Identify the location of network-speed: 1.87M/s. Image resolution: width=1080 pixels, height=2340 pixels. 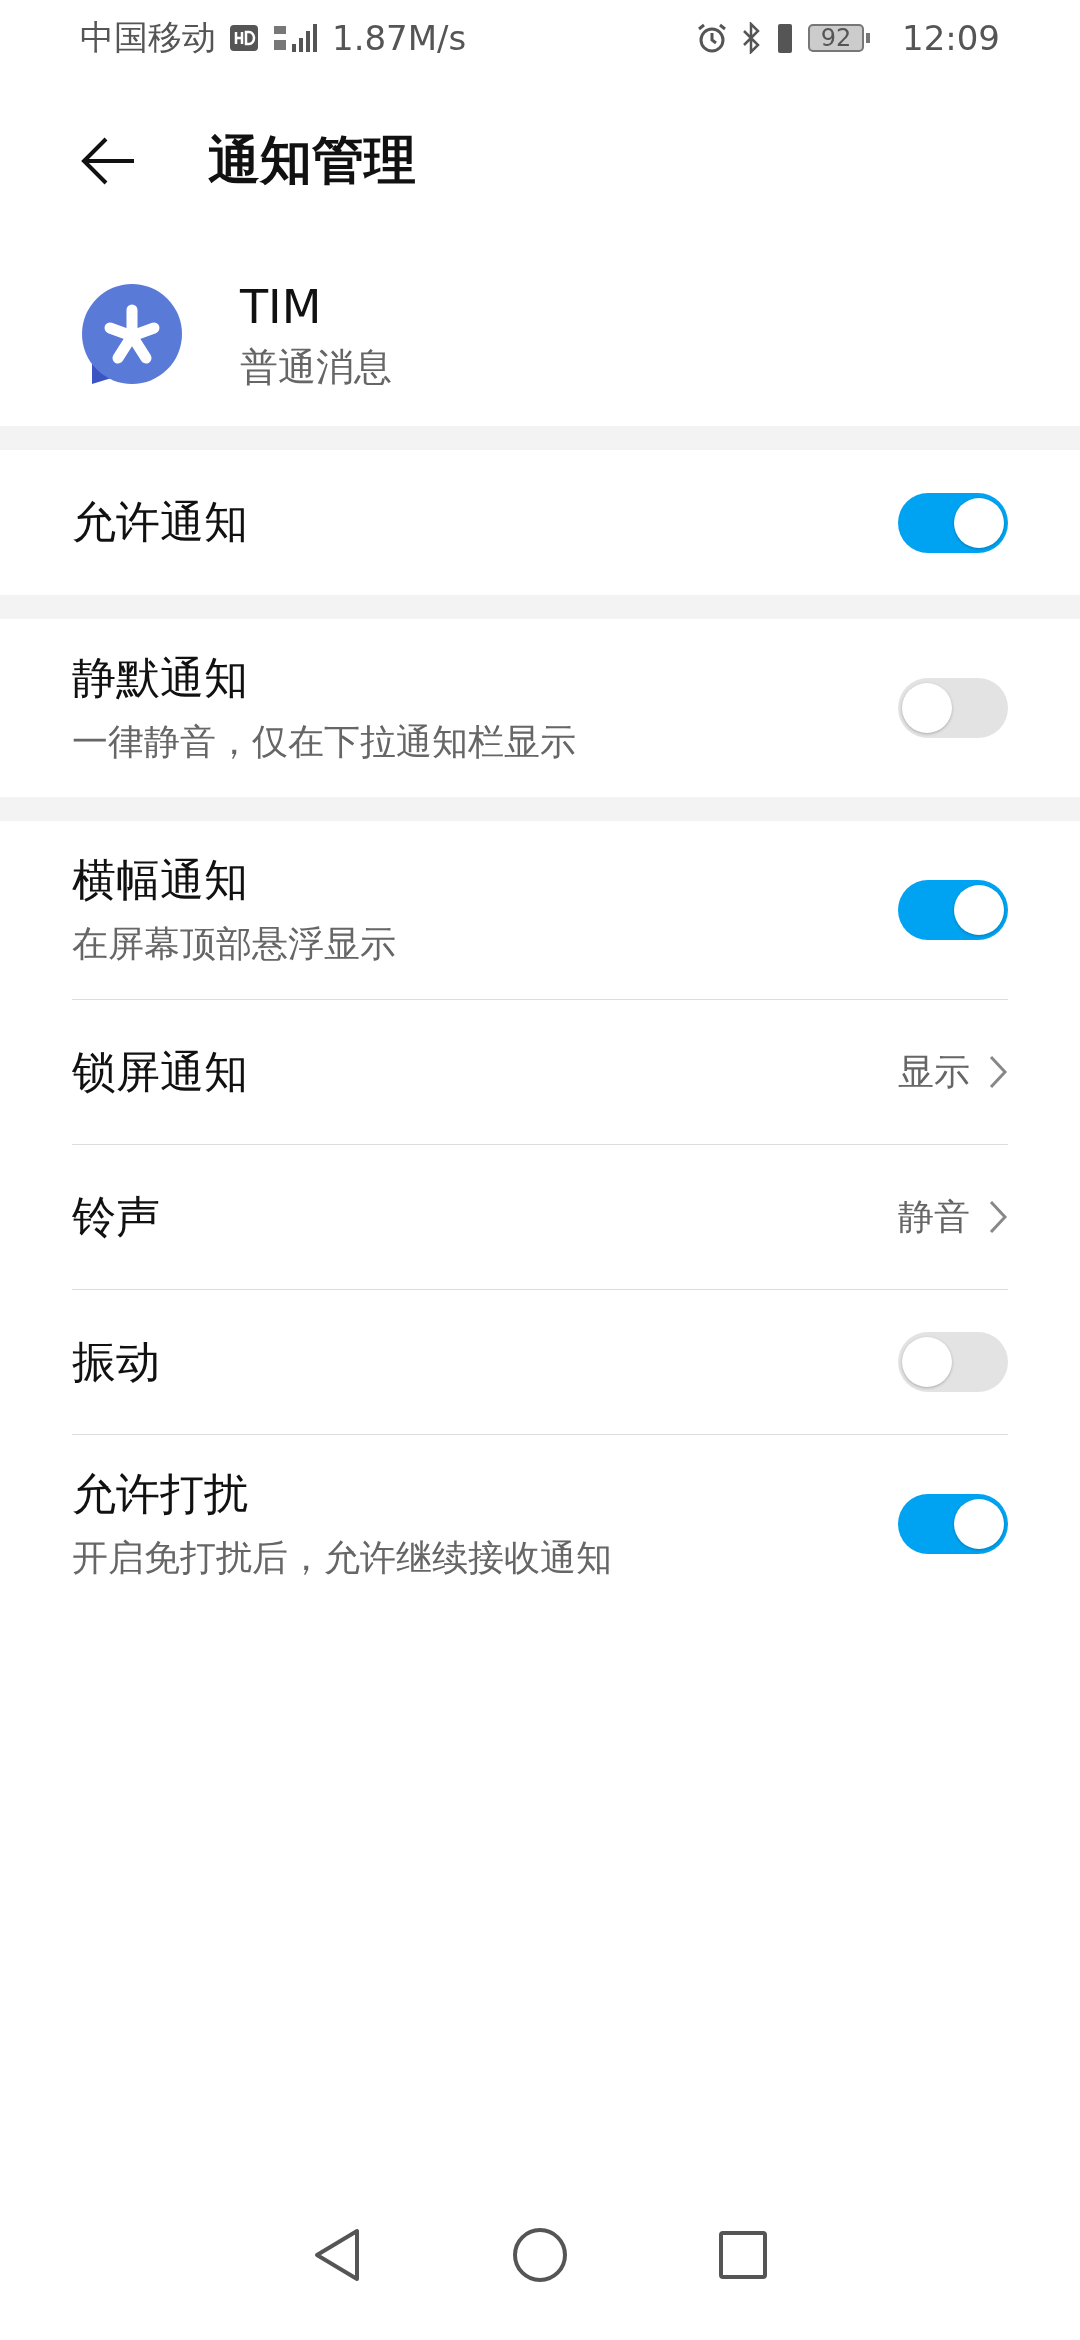
(399, 38).